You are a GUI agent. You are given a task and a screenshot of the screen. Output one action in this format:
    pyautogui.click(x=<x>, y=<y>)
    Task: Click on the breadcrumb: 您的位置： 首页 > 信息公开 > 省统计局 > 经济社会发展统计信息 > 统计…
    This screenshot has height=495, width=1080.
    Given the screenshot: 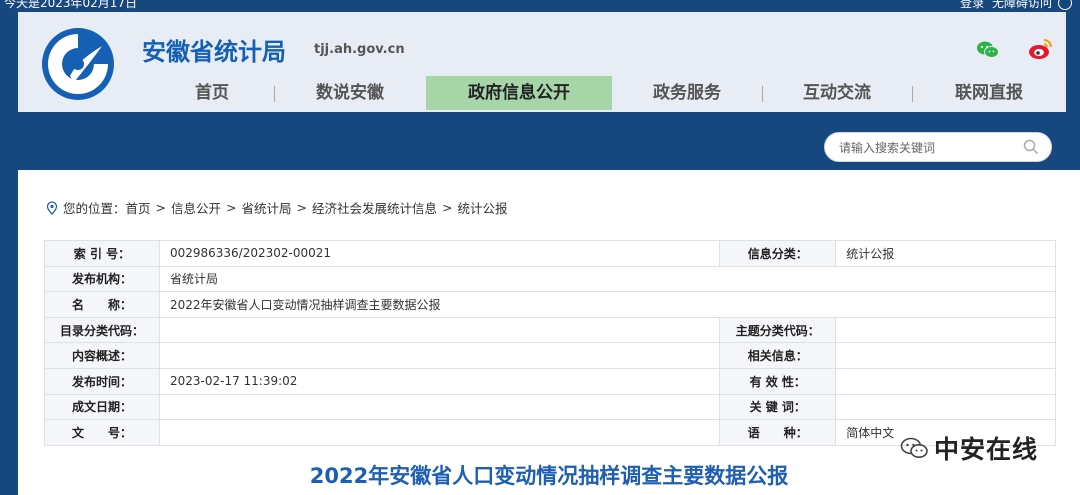 What is the action you would take?
    pyautogui.click(x=277, y=207)
    